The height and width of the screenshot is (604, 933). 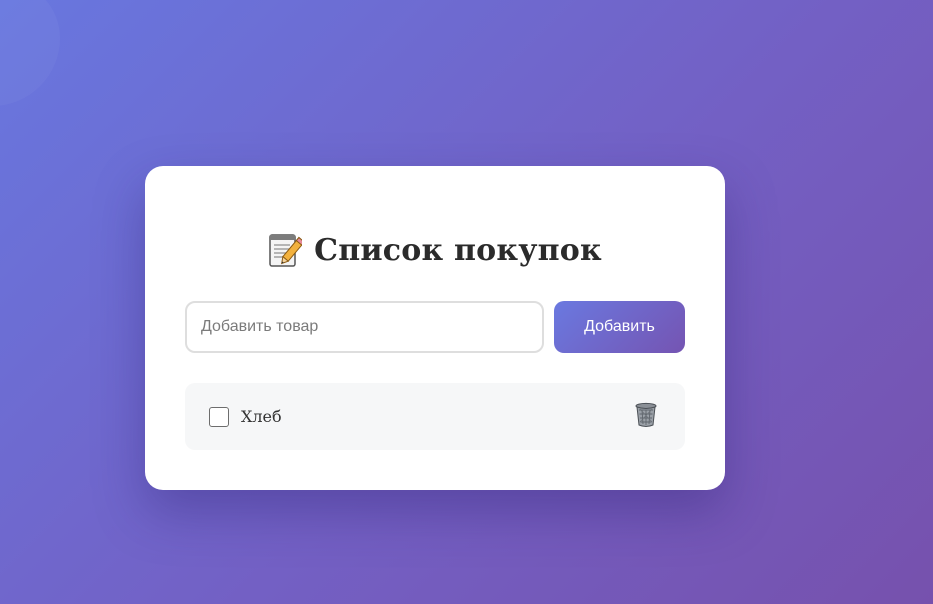 What do you see at coordinates (219, 416) in the screenshot?
I see `item-checkbox` at bounding box center [219, 416].